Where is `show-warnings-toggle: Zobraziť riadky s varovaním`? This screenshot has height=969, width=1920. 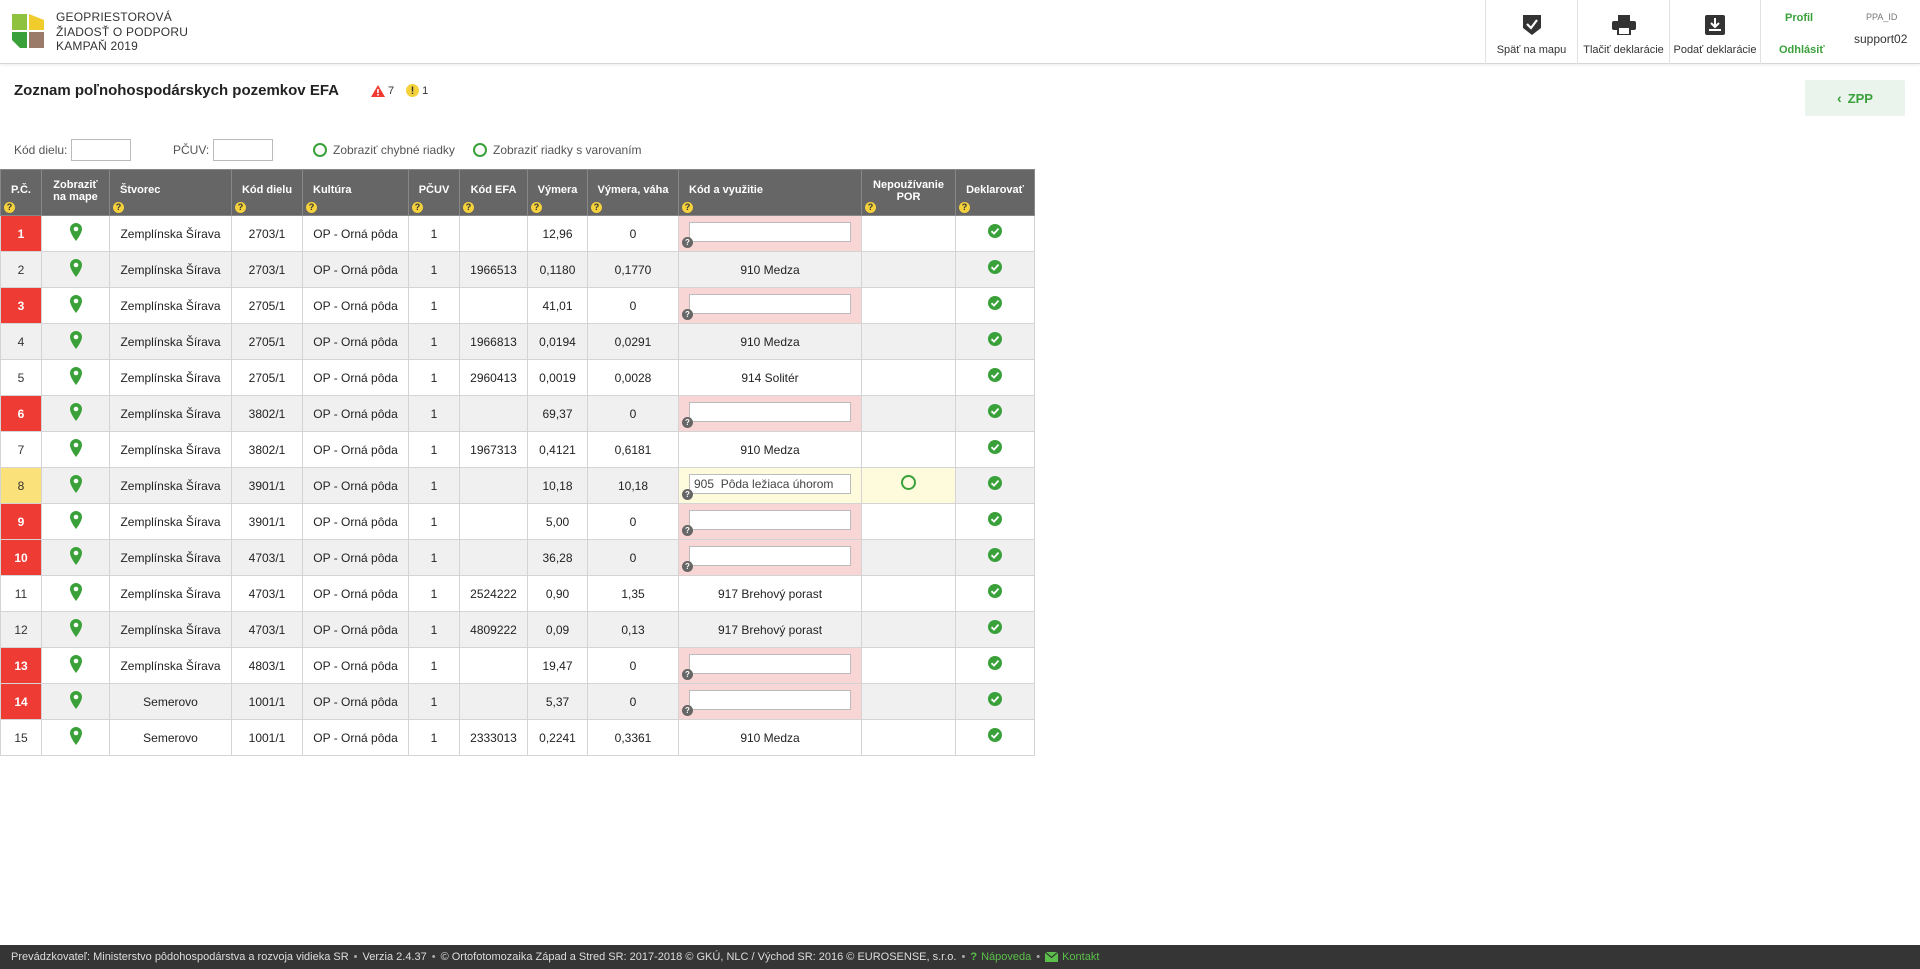
show-warnings-toggle: Zobraziť riadky s varovaním is located at coordinates (557, 150).